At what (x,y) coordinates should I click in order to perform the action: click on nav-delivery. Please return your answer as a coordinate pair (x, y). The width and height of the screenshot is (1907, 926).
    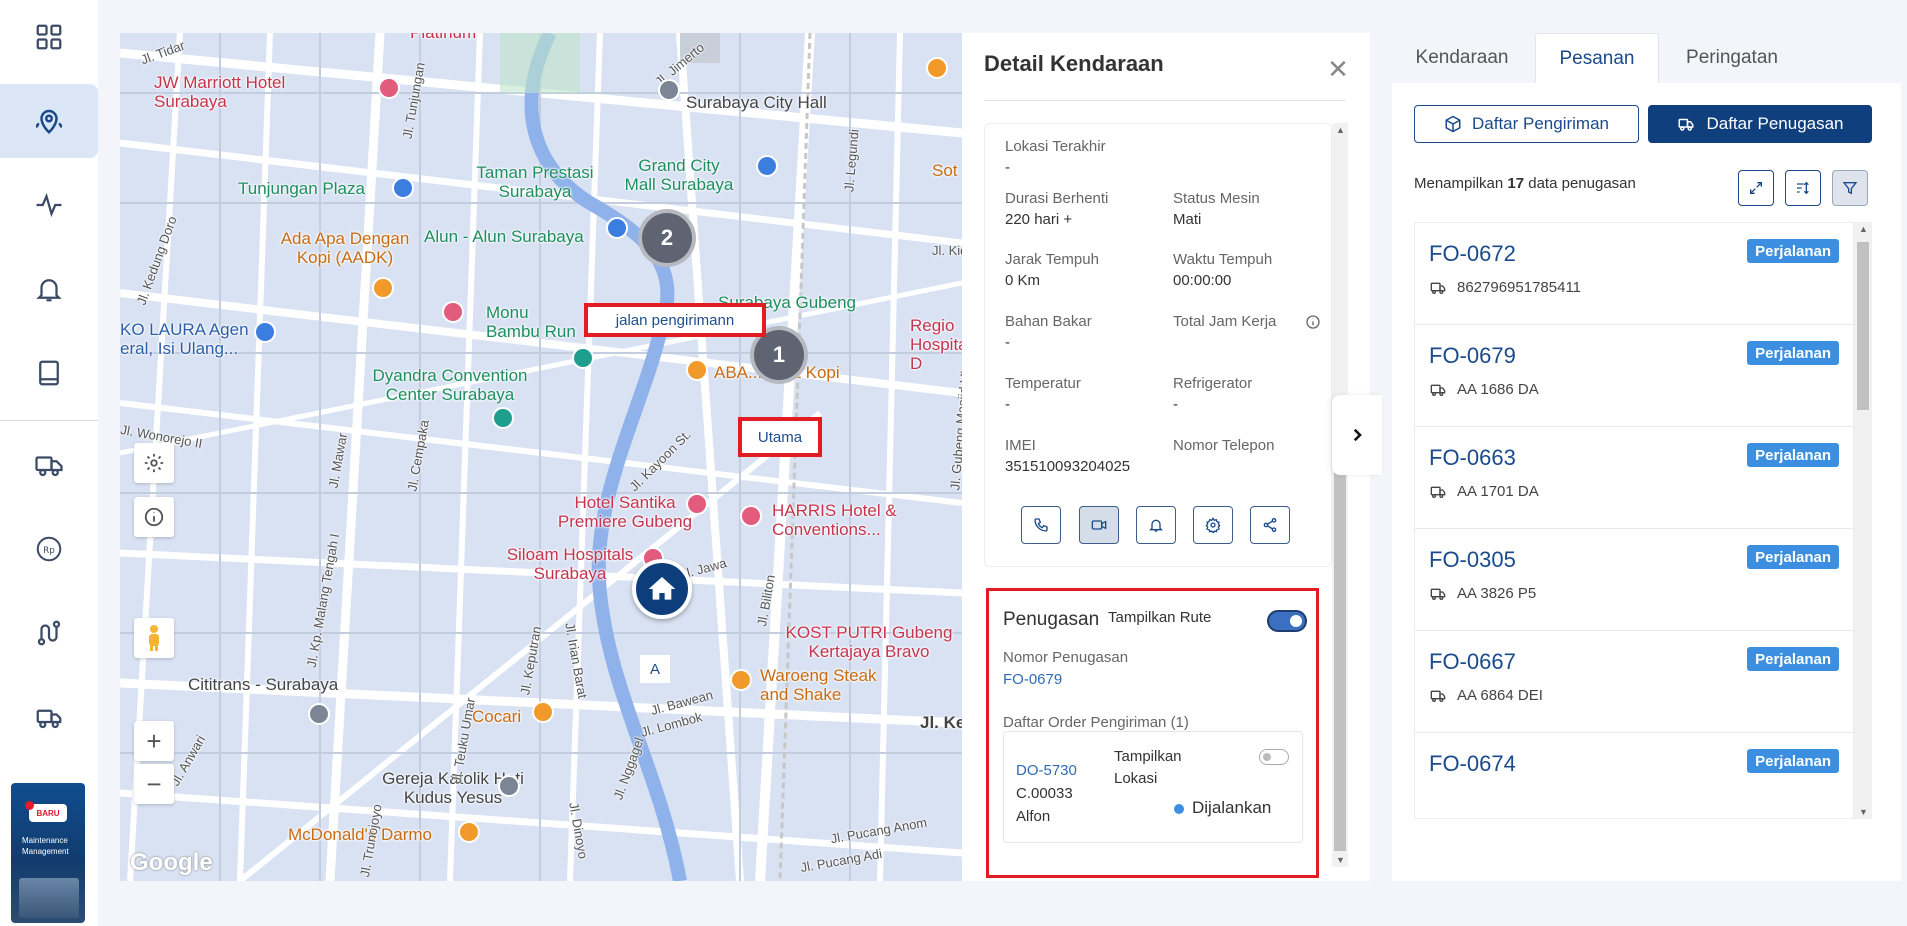
    Looking at the image, I should click on (49, 717).